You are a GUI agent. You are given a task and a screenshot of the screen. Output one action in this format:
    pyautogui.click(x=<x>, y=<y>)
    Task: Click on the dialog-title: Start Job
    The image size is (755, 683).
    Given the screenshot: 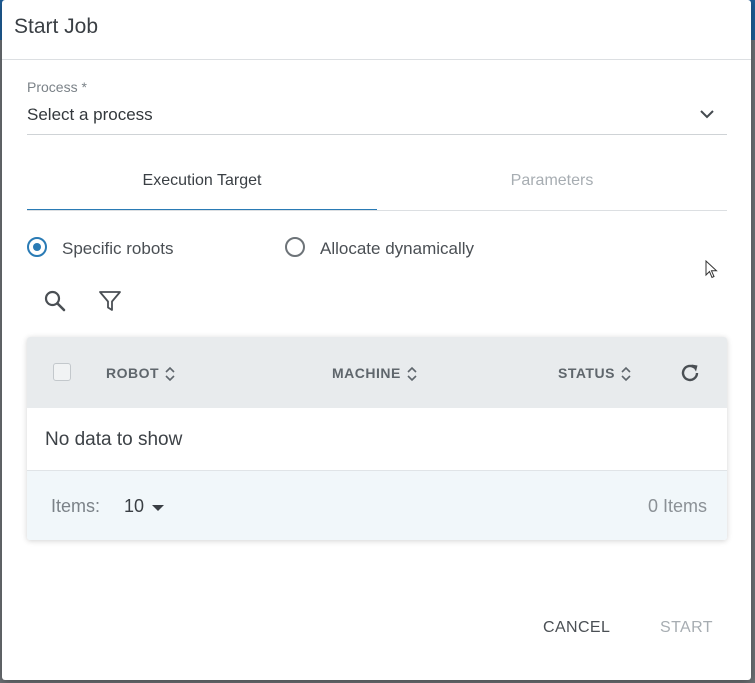 What is the action you would take?
    pyautogui.click(x=56, y=26)
    